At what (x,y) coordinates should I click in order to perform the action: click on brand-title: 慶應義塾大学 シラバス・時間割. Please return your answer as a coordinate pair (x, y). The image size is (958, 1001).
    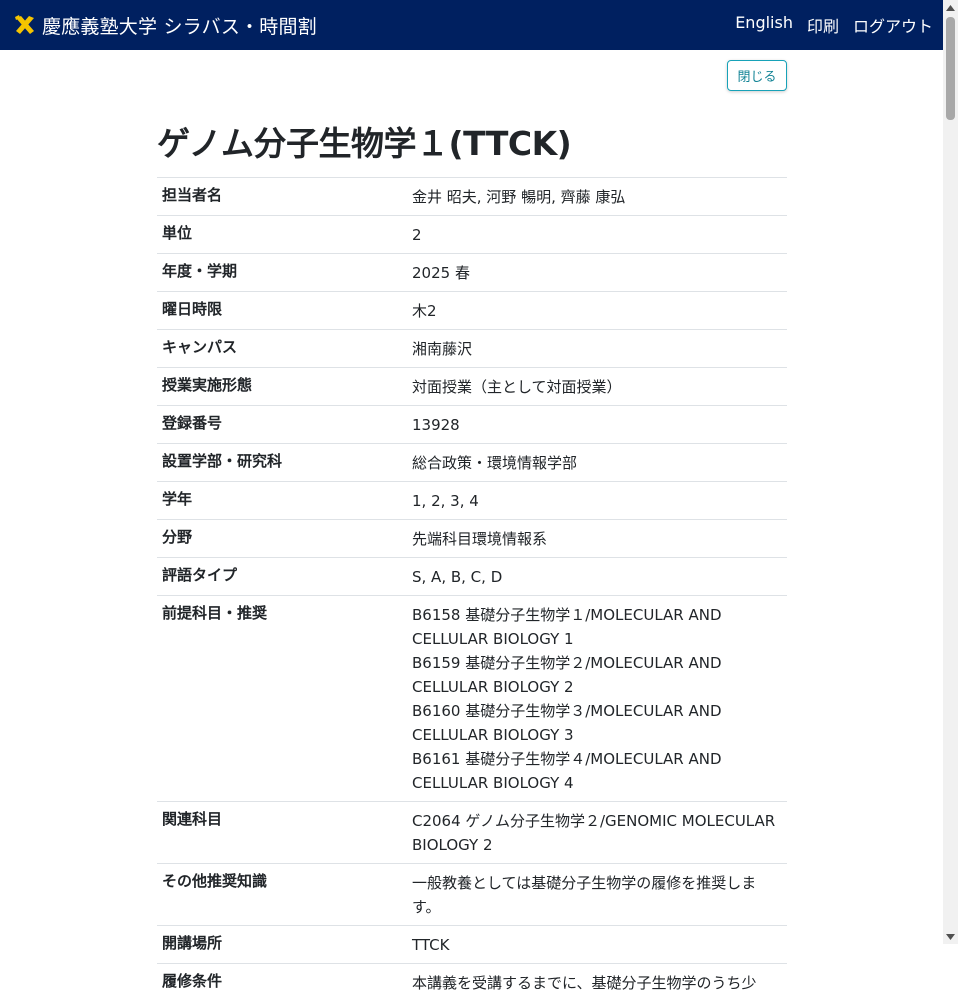
    Looking at the image, I should click on (179, 25).